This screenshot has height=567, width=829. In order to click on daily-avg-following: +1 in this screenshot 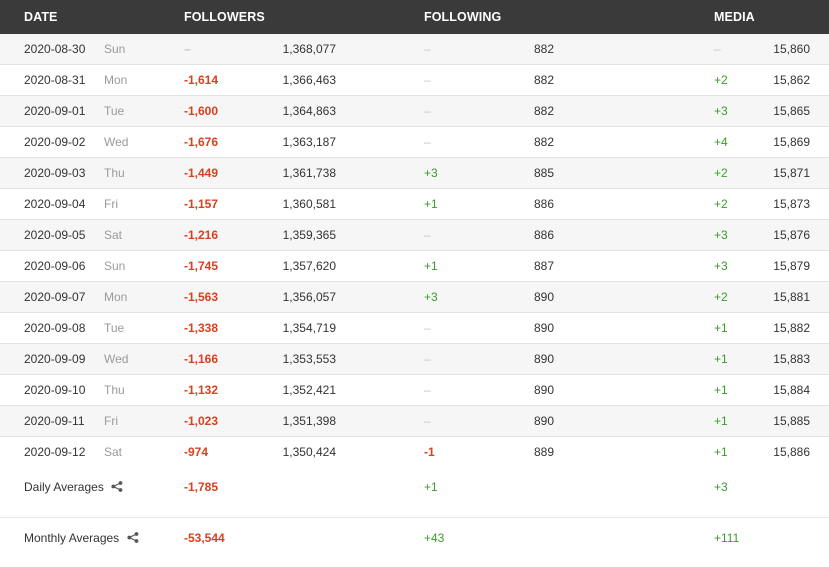, I will do `click(431, 487)`.